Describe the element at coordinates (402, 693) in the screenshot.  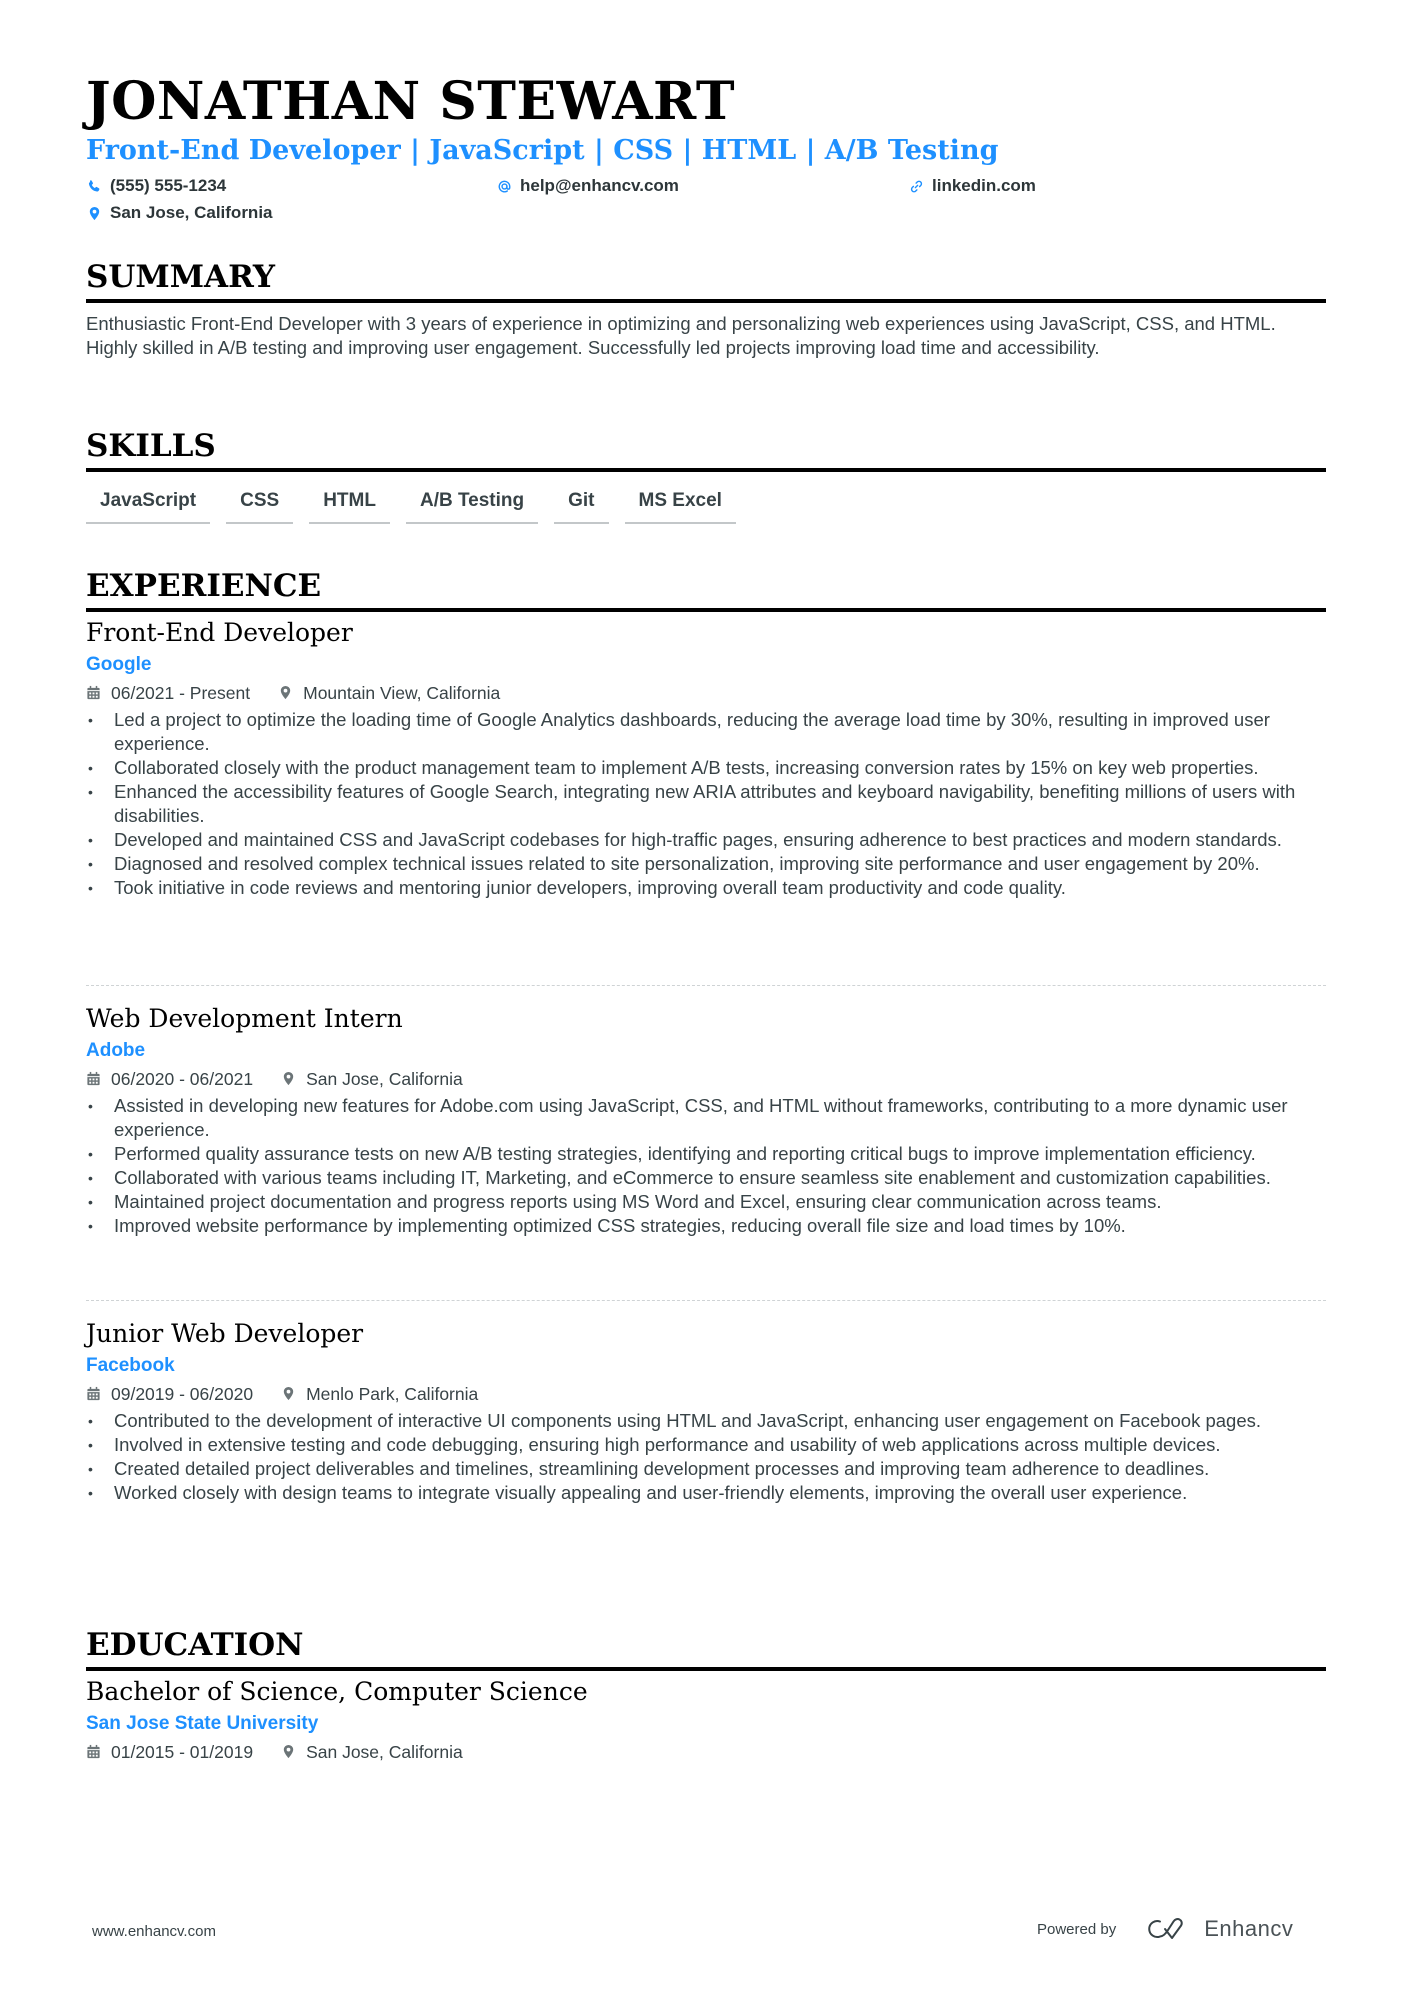
I see `job-location: Mountain View, California` at that location.